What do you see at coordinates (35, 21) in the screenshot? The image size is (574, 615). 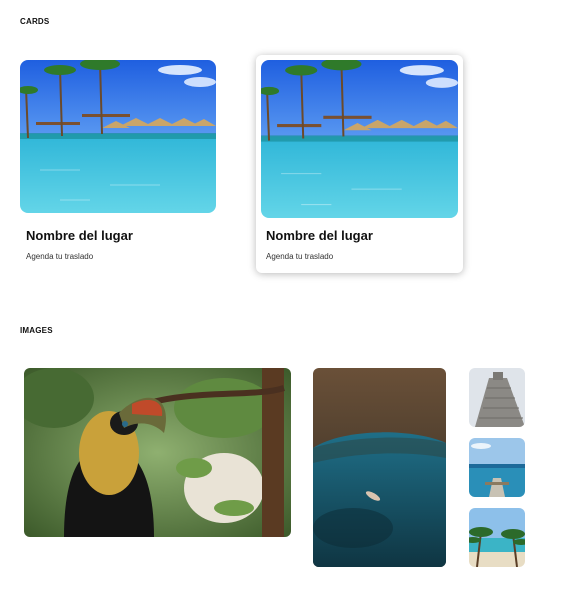 I see `cards-section-label: CARDS` at bounding box center [35, 21].